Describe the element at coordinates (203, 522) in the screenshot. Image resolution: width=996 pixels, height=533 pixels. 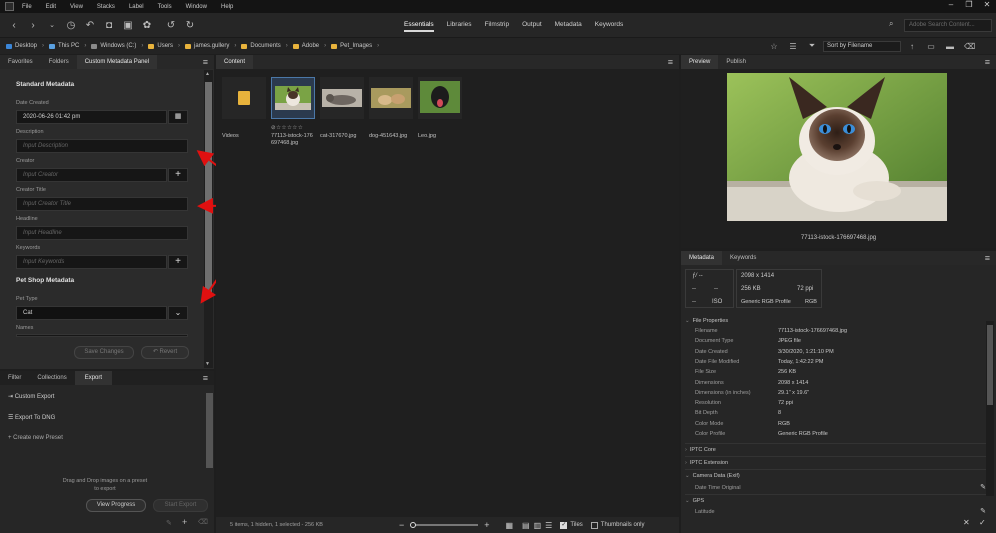
I see `trash-icon: ⌫` at that location.